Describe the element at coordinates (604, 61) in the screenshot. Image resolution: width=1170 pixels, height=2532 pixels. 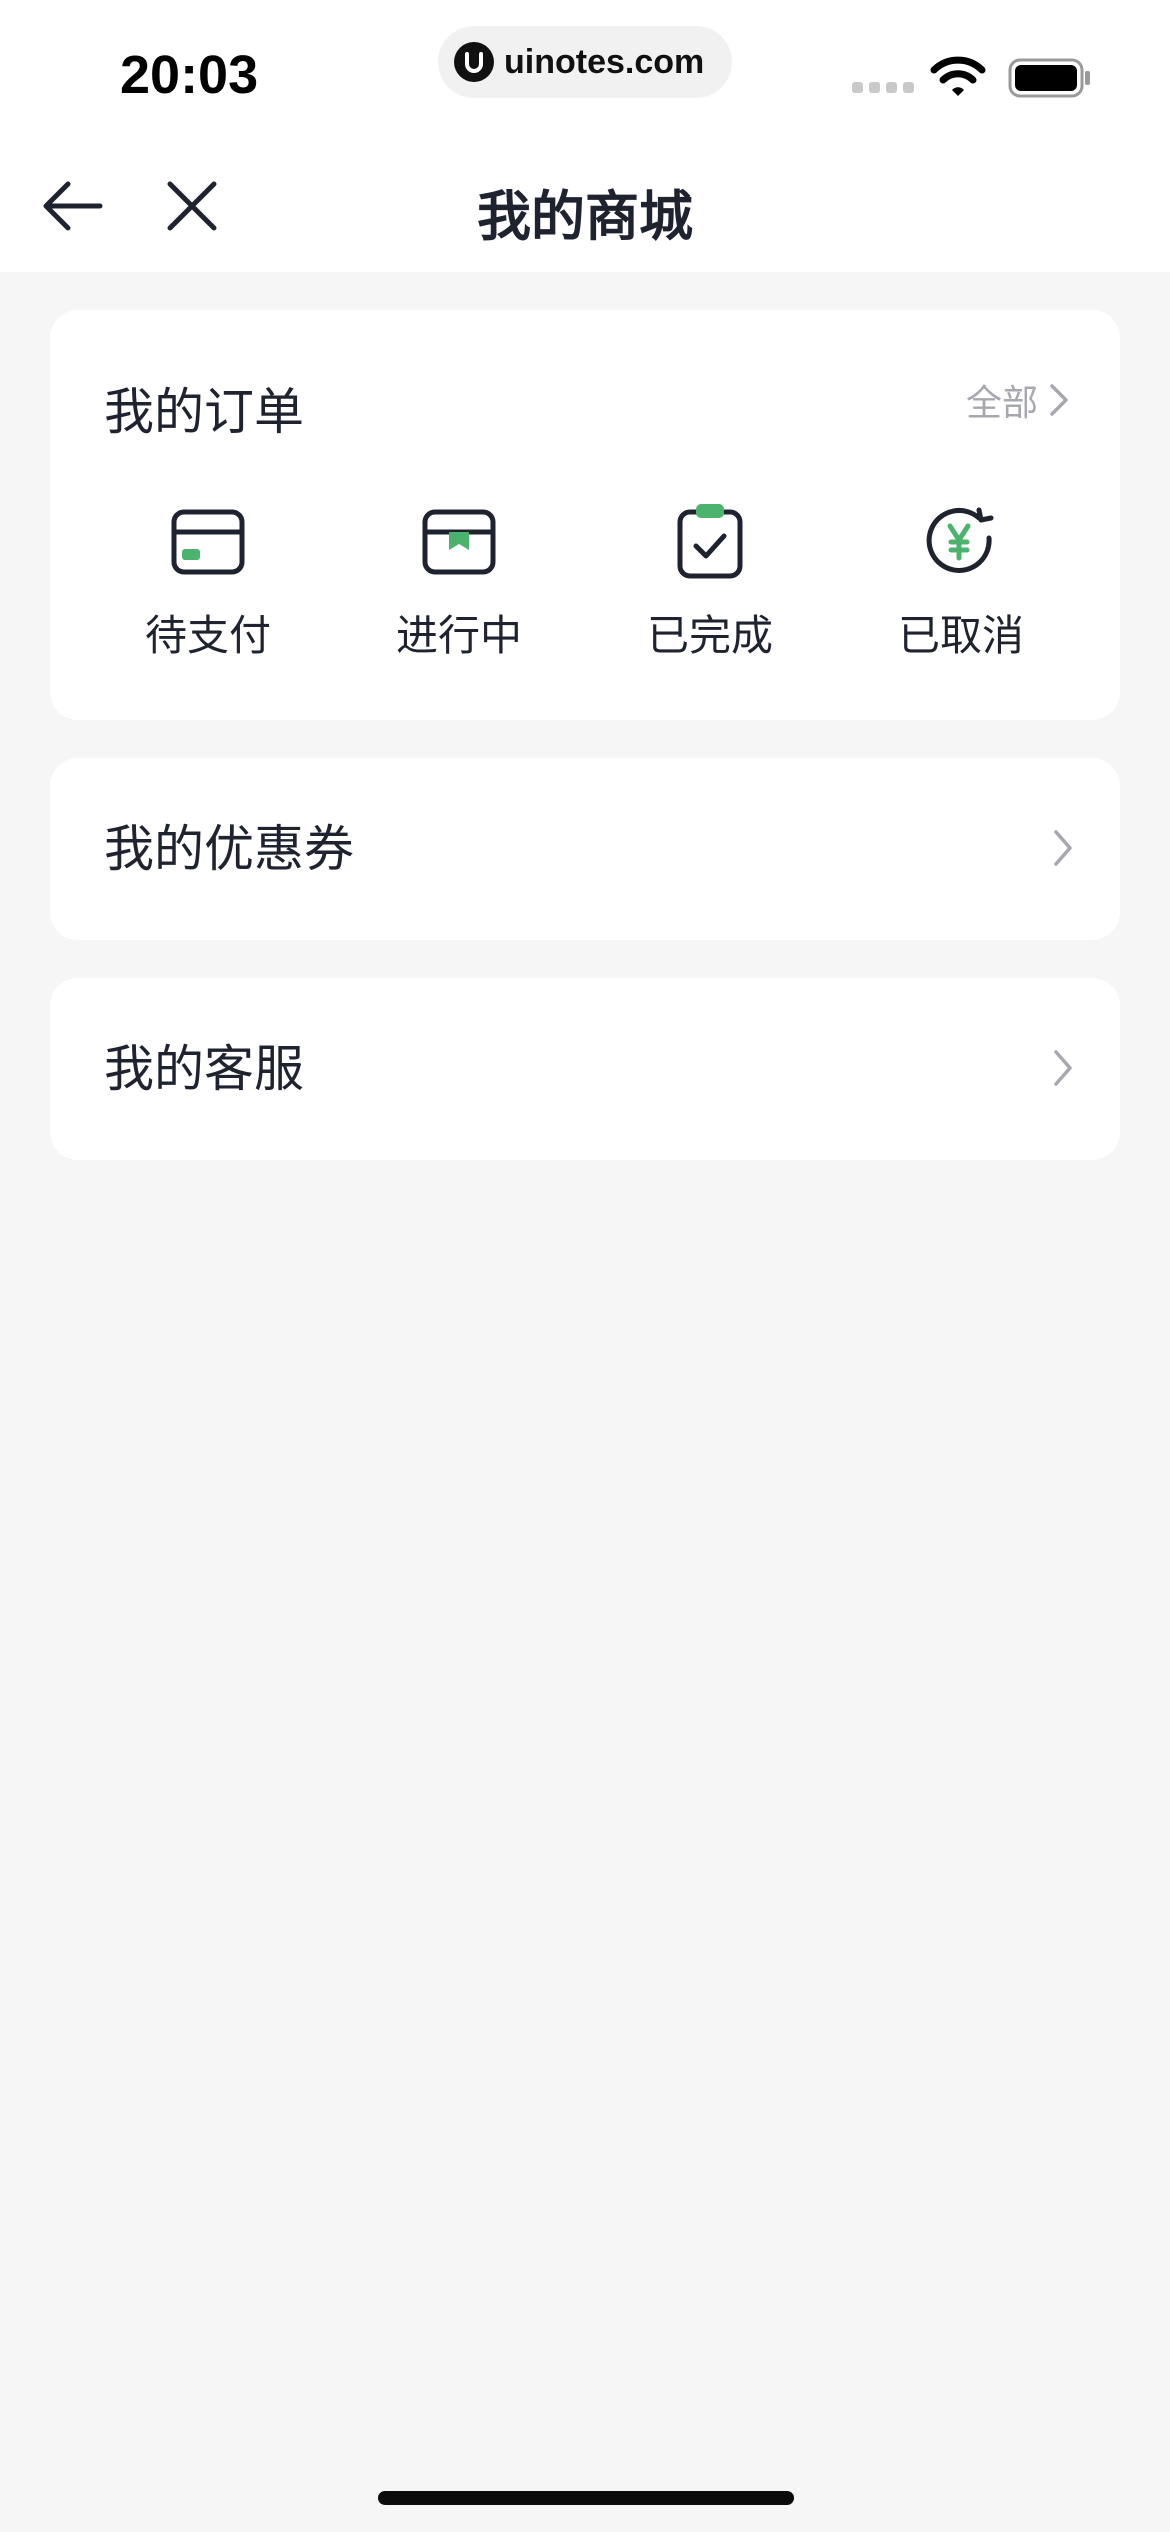
I see `url-text: uinotes.com` at that location.